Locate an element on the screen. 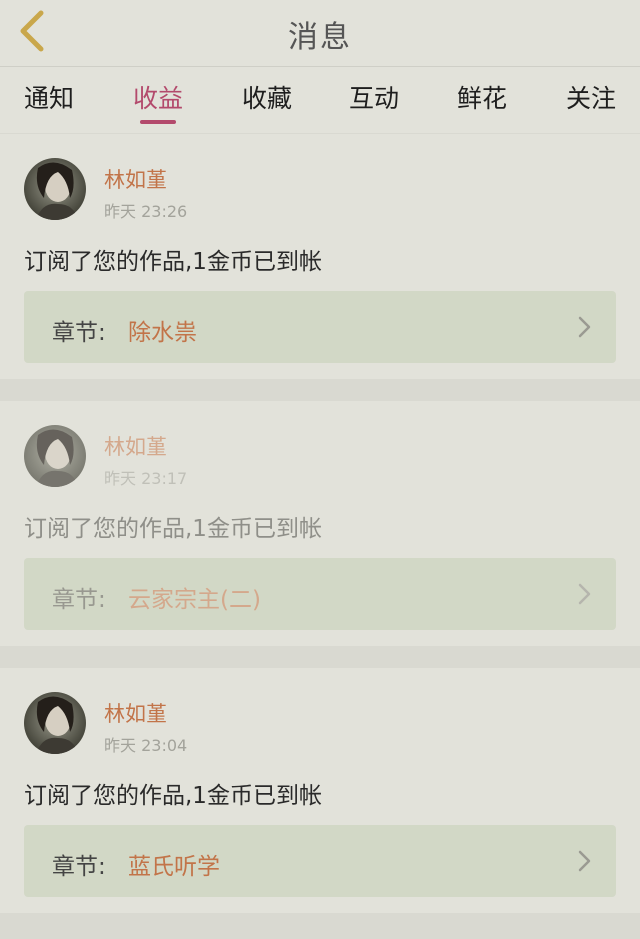 The image size is (640, 939). tab-bar: 通知 收益 收藏 互动 鲜花 关注 is located at coordinates (320, 100).